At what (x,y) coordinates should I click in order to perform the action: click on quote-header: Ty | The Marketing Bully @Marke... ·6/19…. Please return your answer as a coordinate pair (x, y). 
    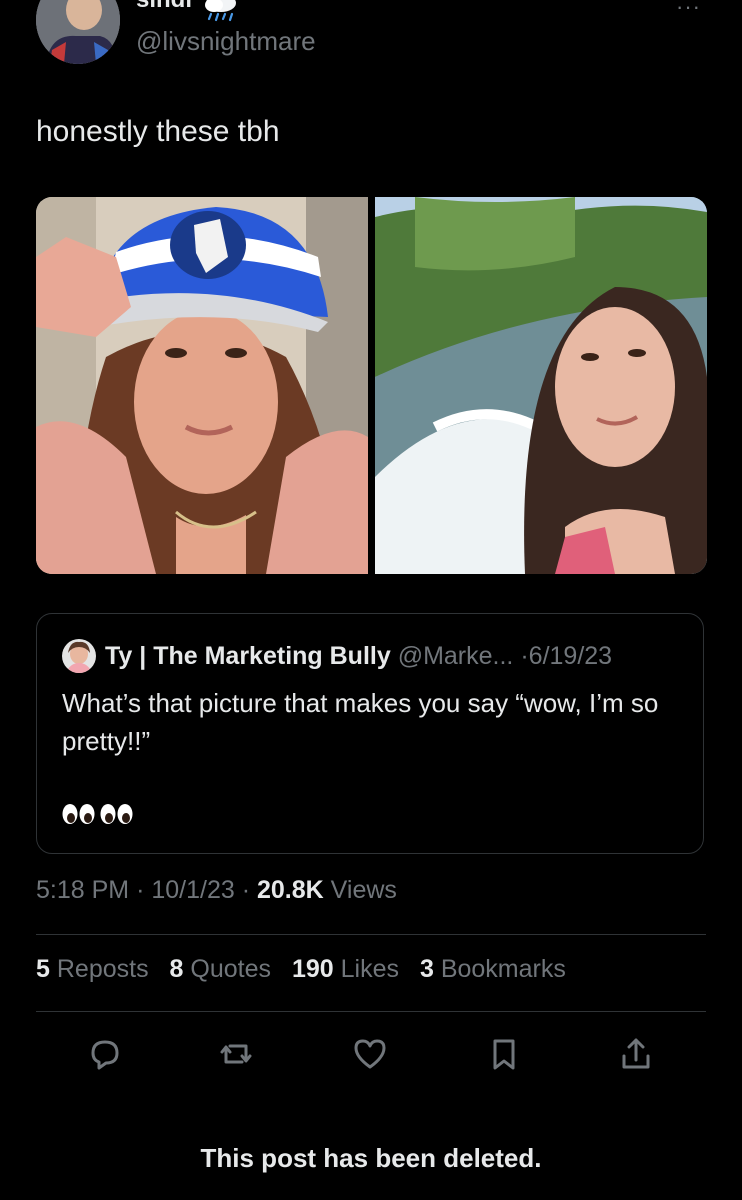
    Looking at the image, I should click on (358, 656).